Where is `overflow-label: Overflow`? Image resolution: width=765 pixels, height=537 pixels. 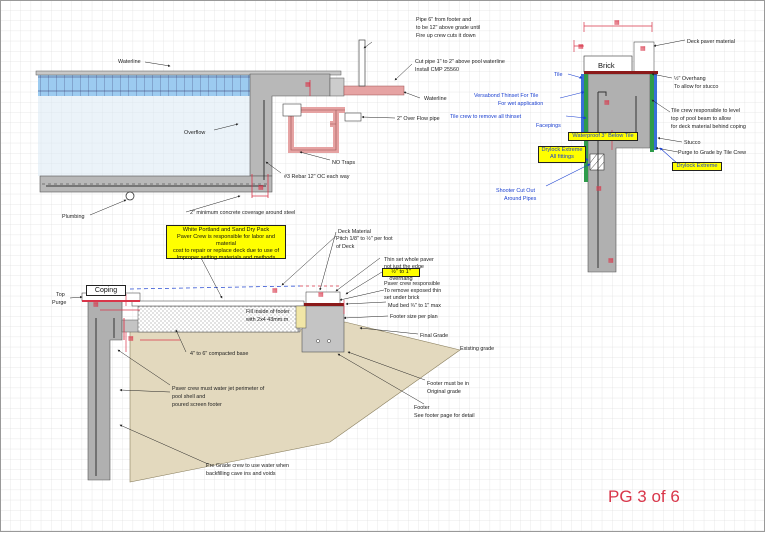 overflow-label: Overflow is located at coordinates (194, 133).